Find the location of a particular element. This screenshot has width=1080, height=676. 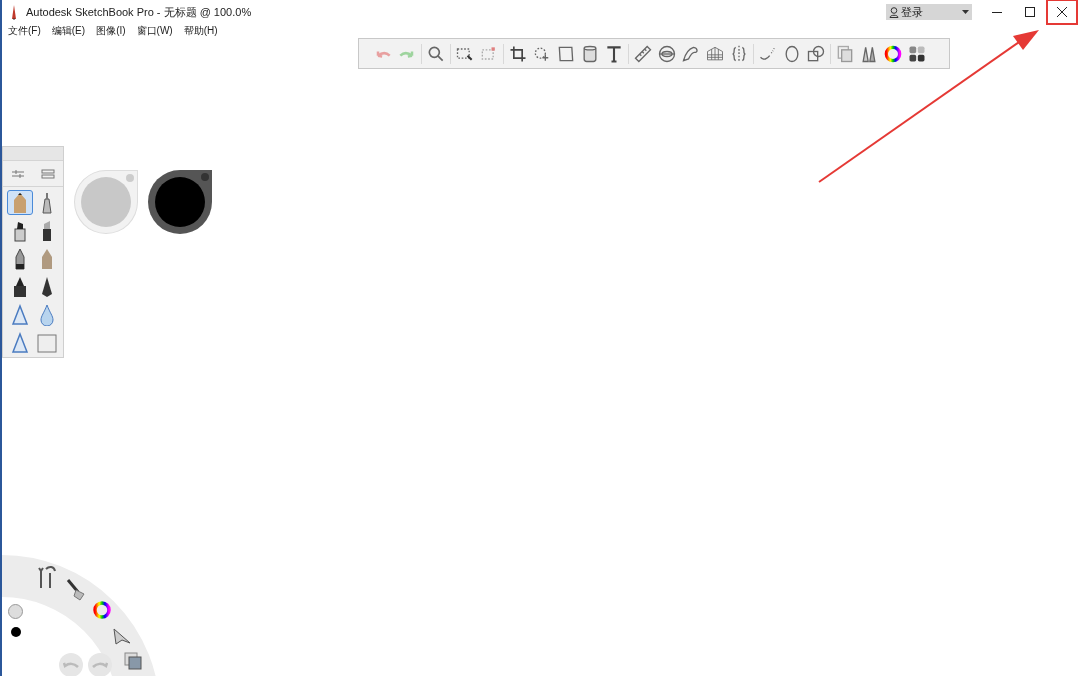

text-icon is located at coordinates (614, 53).